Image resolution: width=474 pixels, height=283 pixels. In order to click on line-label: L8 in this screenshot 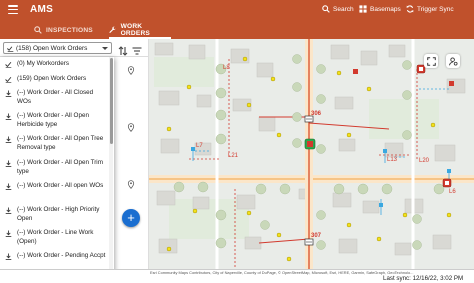, I will do `click(226, 68)`.